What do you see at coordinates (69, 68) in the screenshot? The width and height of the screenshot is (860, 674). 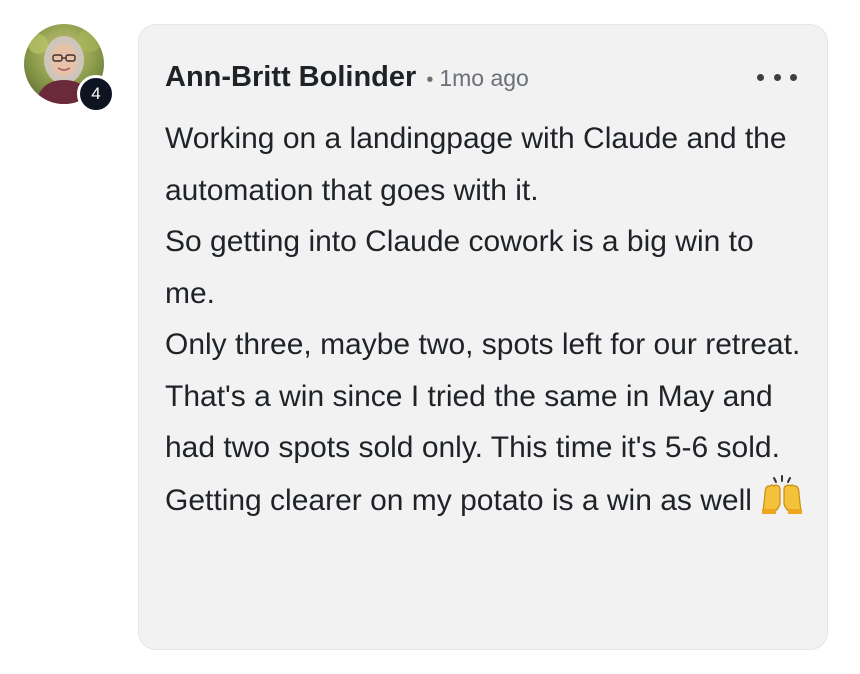 I see `avatar-container: 4` at bounding box center [69, 68].